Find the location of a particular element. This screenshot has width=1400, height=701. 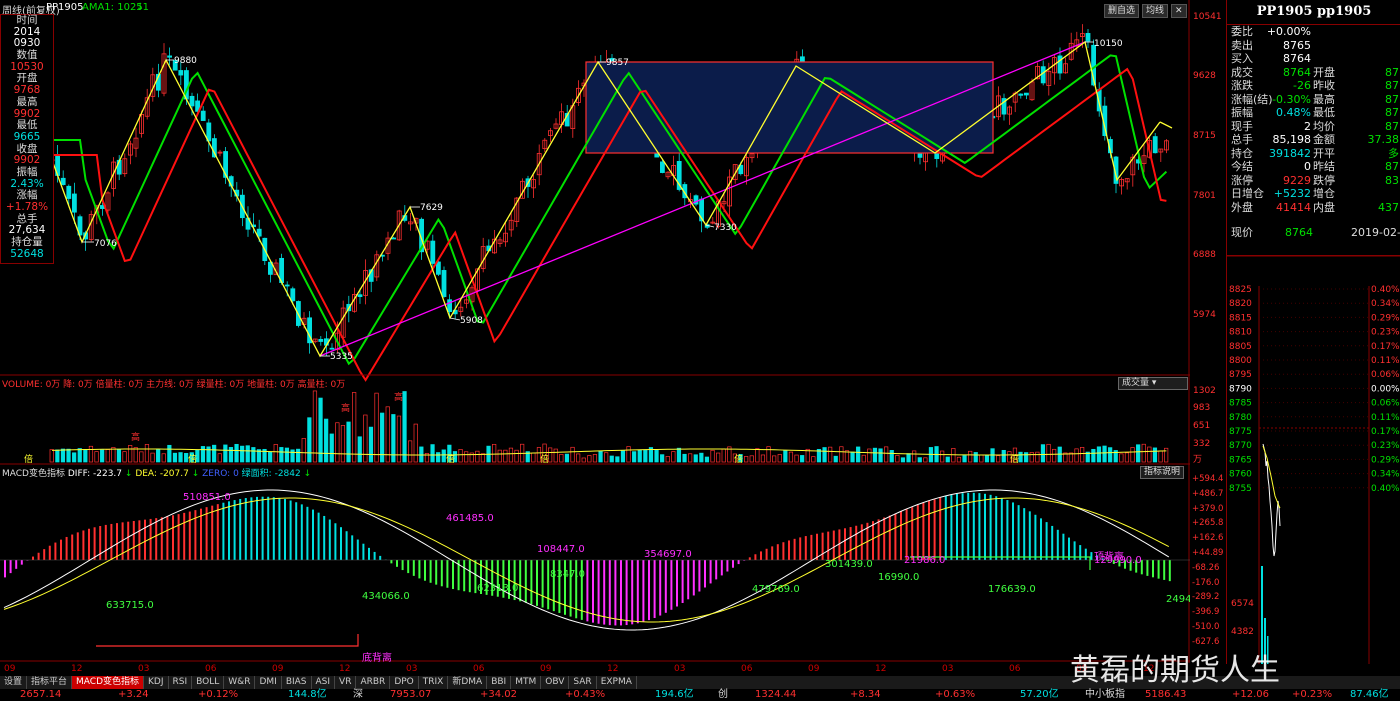

tab-15: BBI is located at coordinates (499, 682).